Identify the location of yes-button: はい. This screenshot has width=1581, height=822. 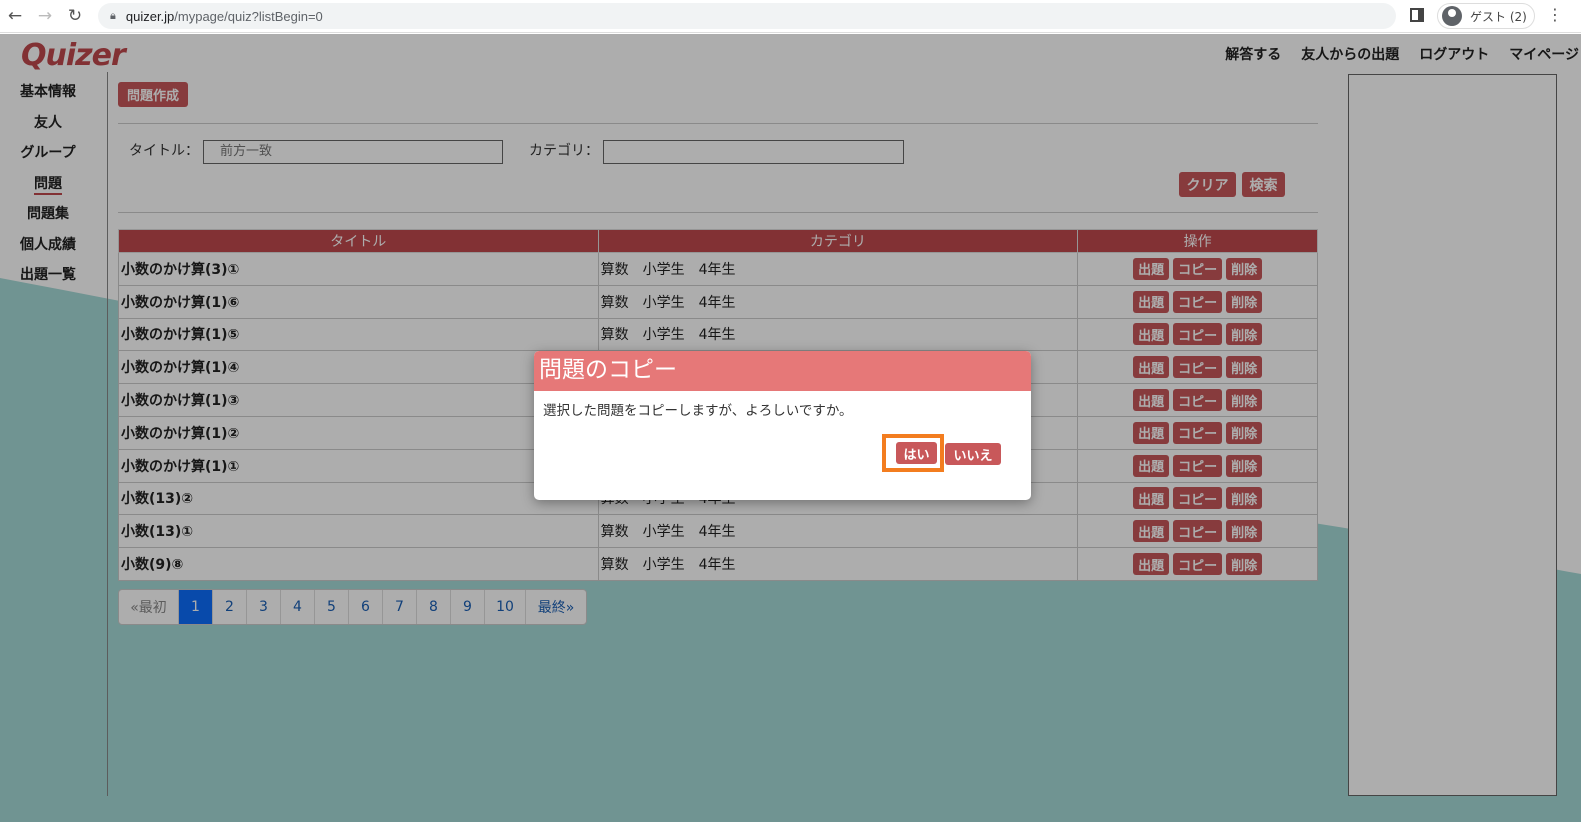
(916, 453).